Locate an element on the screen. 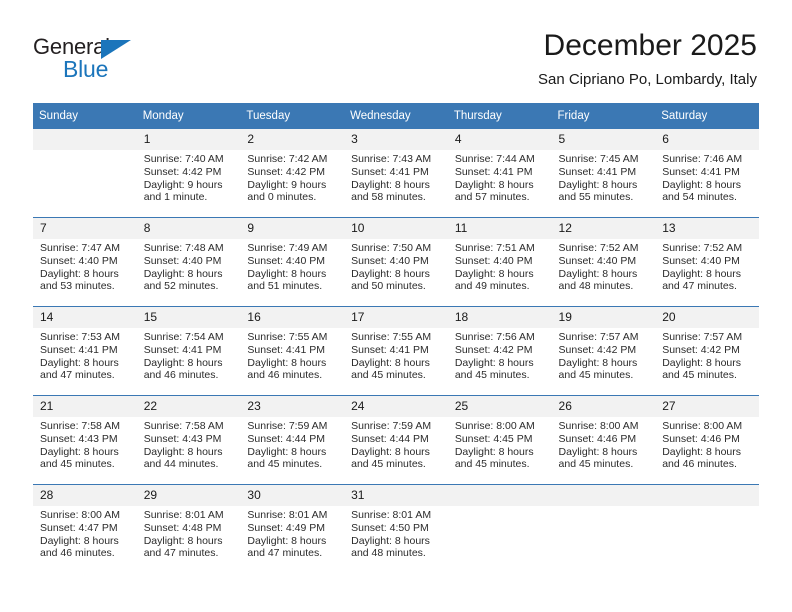 Image resolution: width=792 pixels, height=612 pixels. day-number: 8 is located at coordinates (188, 228).